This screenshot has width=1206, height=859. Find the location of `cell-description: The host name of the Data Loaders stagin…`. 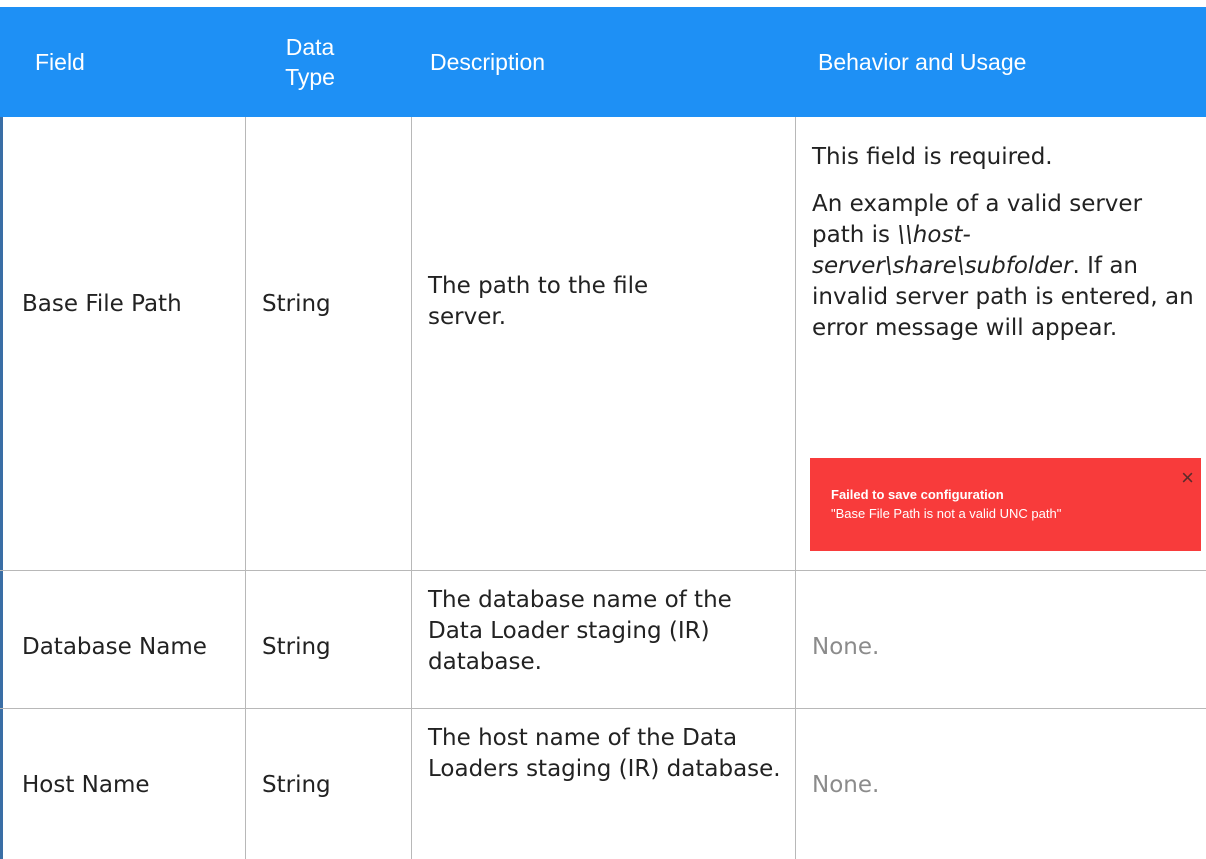

cell-description: The host name of the Data Loaders stagin… is located at coordinates (609, 754).